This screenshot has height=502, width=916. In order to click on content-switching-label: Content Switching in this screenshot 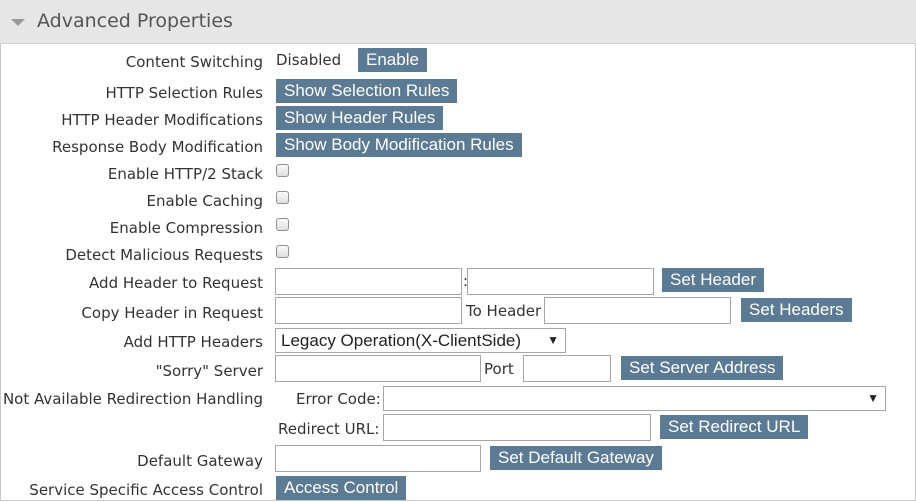, I will do `click(194, 62)`.